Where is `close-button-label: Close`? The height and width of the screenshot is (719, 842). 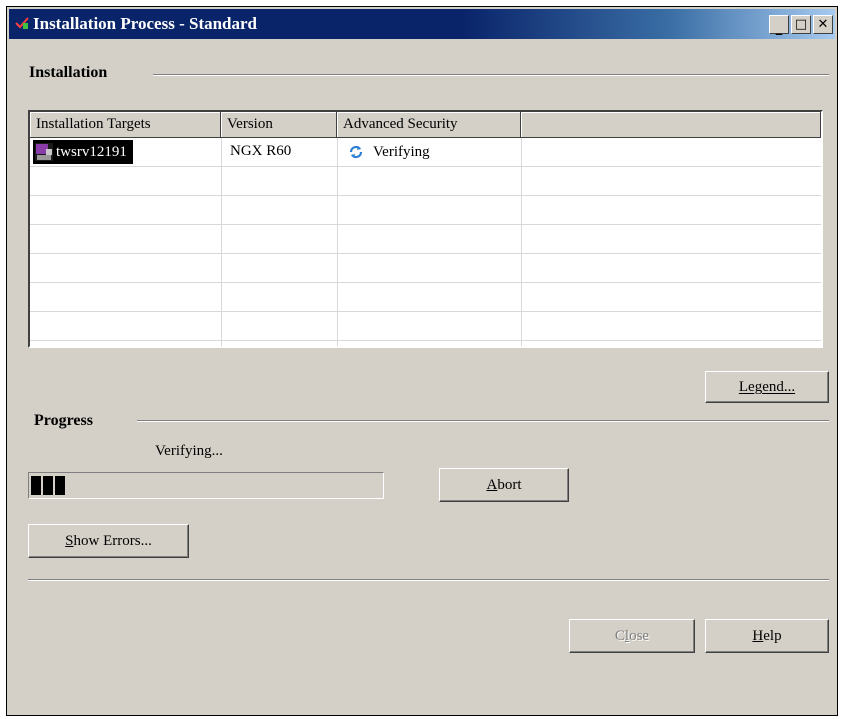
close-button-label: Close is located at coordinates (632, 636).